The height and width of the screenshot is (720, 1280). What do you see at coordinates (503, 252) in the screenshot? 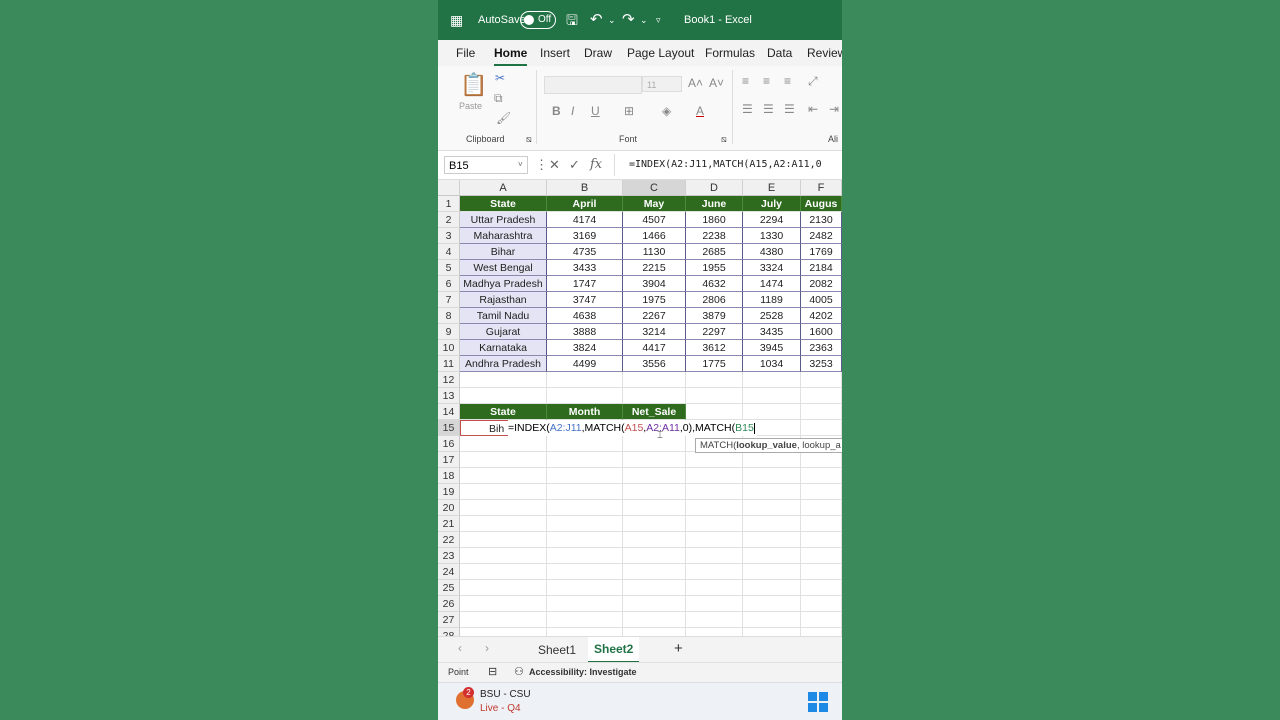
I see `table-cell: Bihar` at bounding box center [503, 252].